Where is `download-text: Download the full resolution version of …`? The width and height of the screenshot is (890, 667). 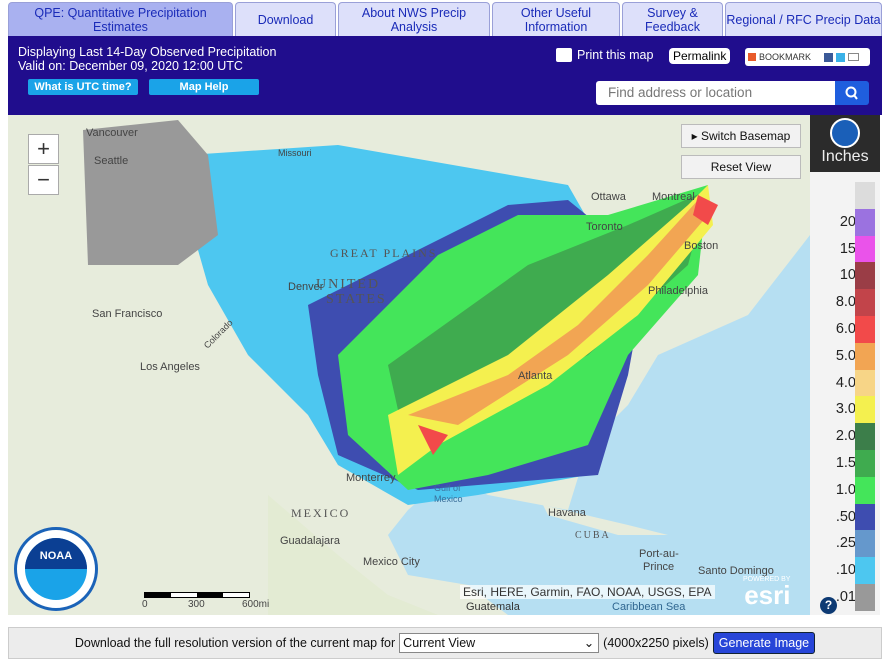
download-text: Download the full resolution version of … is located at coordinates (235, 643).